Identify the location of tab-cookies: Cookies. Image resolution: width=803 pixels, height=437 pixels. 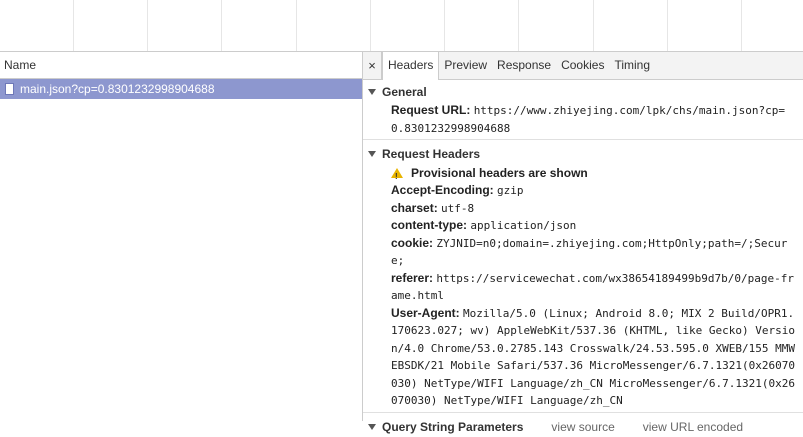
(582, 65).